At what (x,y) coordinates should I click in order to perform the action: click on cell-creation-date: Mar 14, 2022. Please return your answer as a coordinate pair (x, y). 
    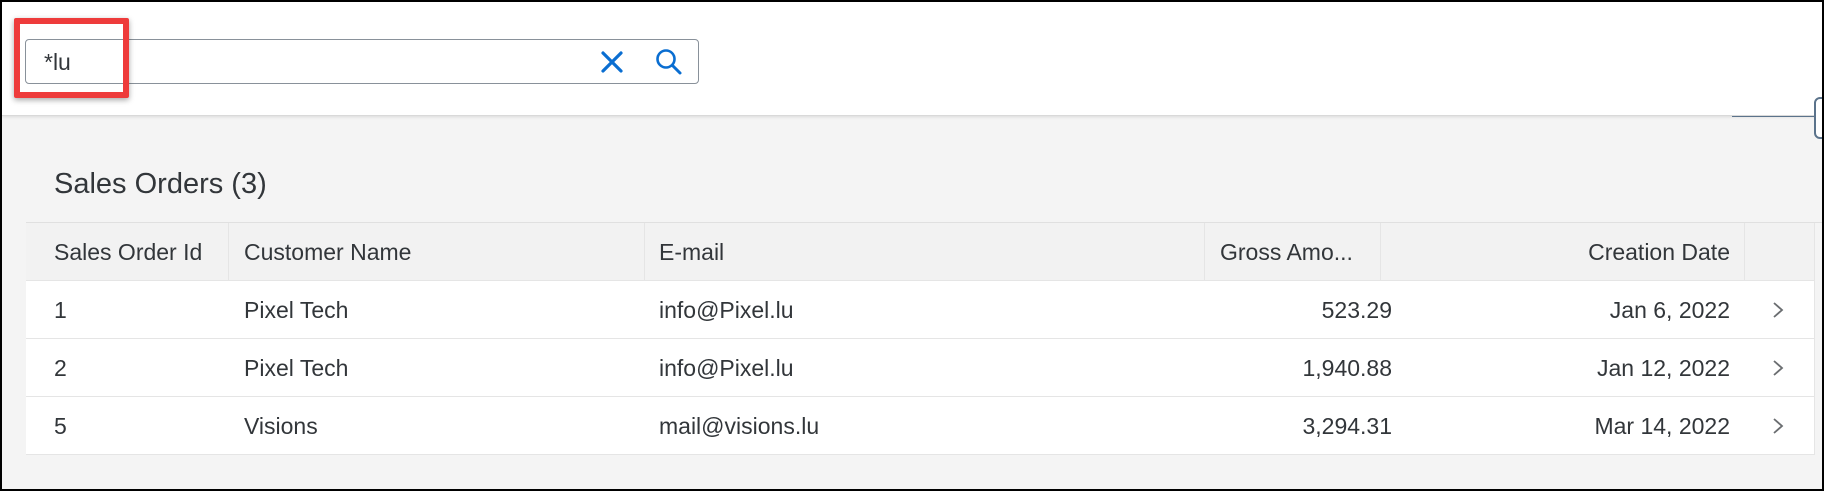
    Looking at the image, I should click on (1662, 426).